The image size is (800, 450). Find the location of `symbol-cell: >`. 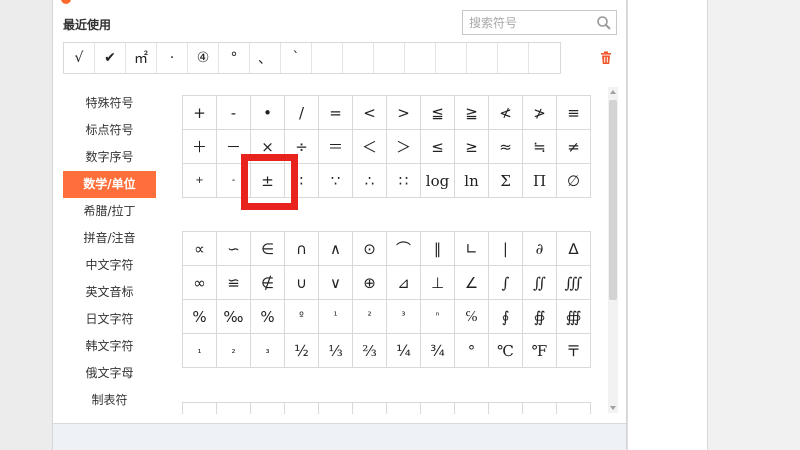

symbol-cell: > is located at coordinates (404, 113).